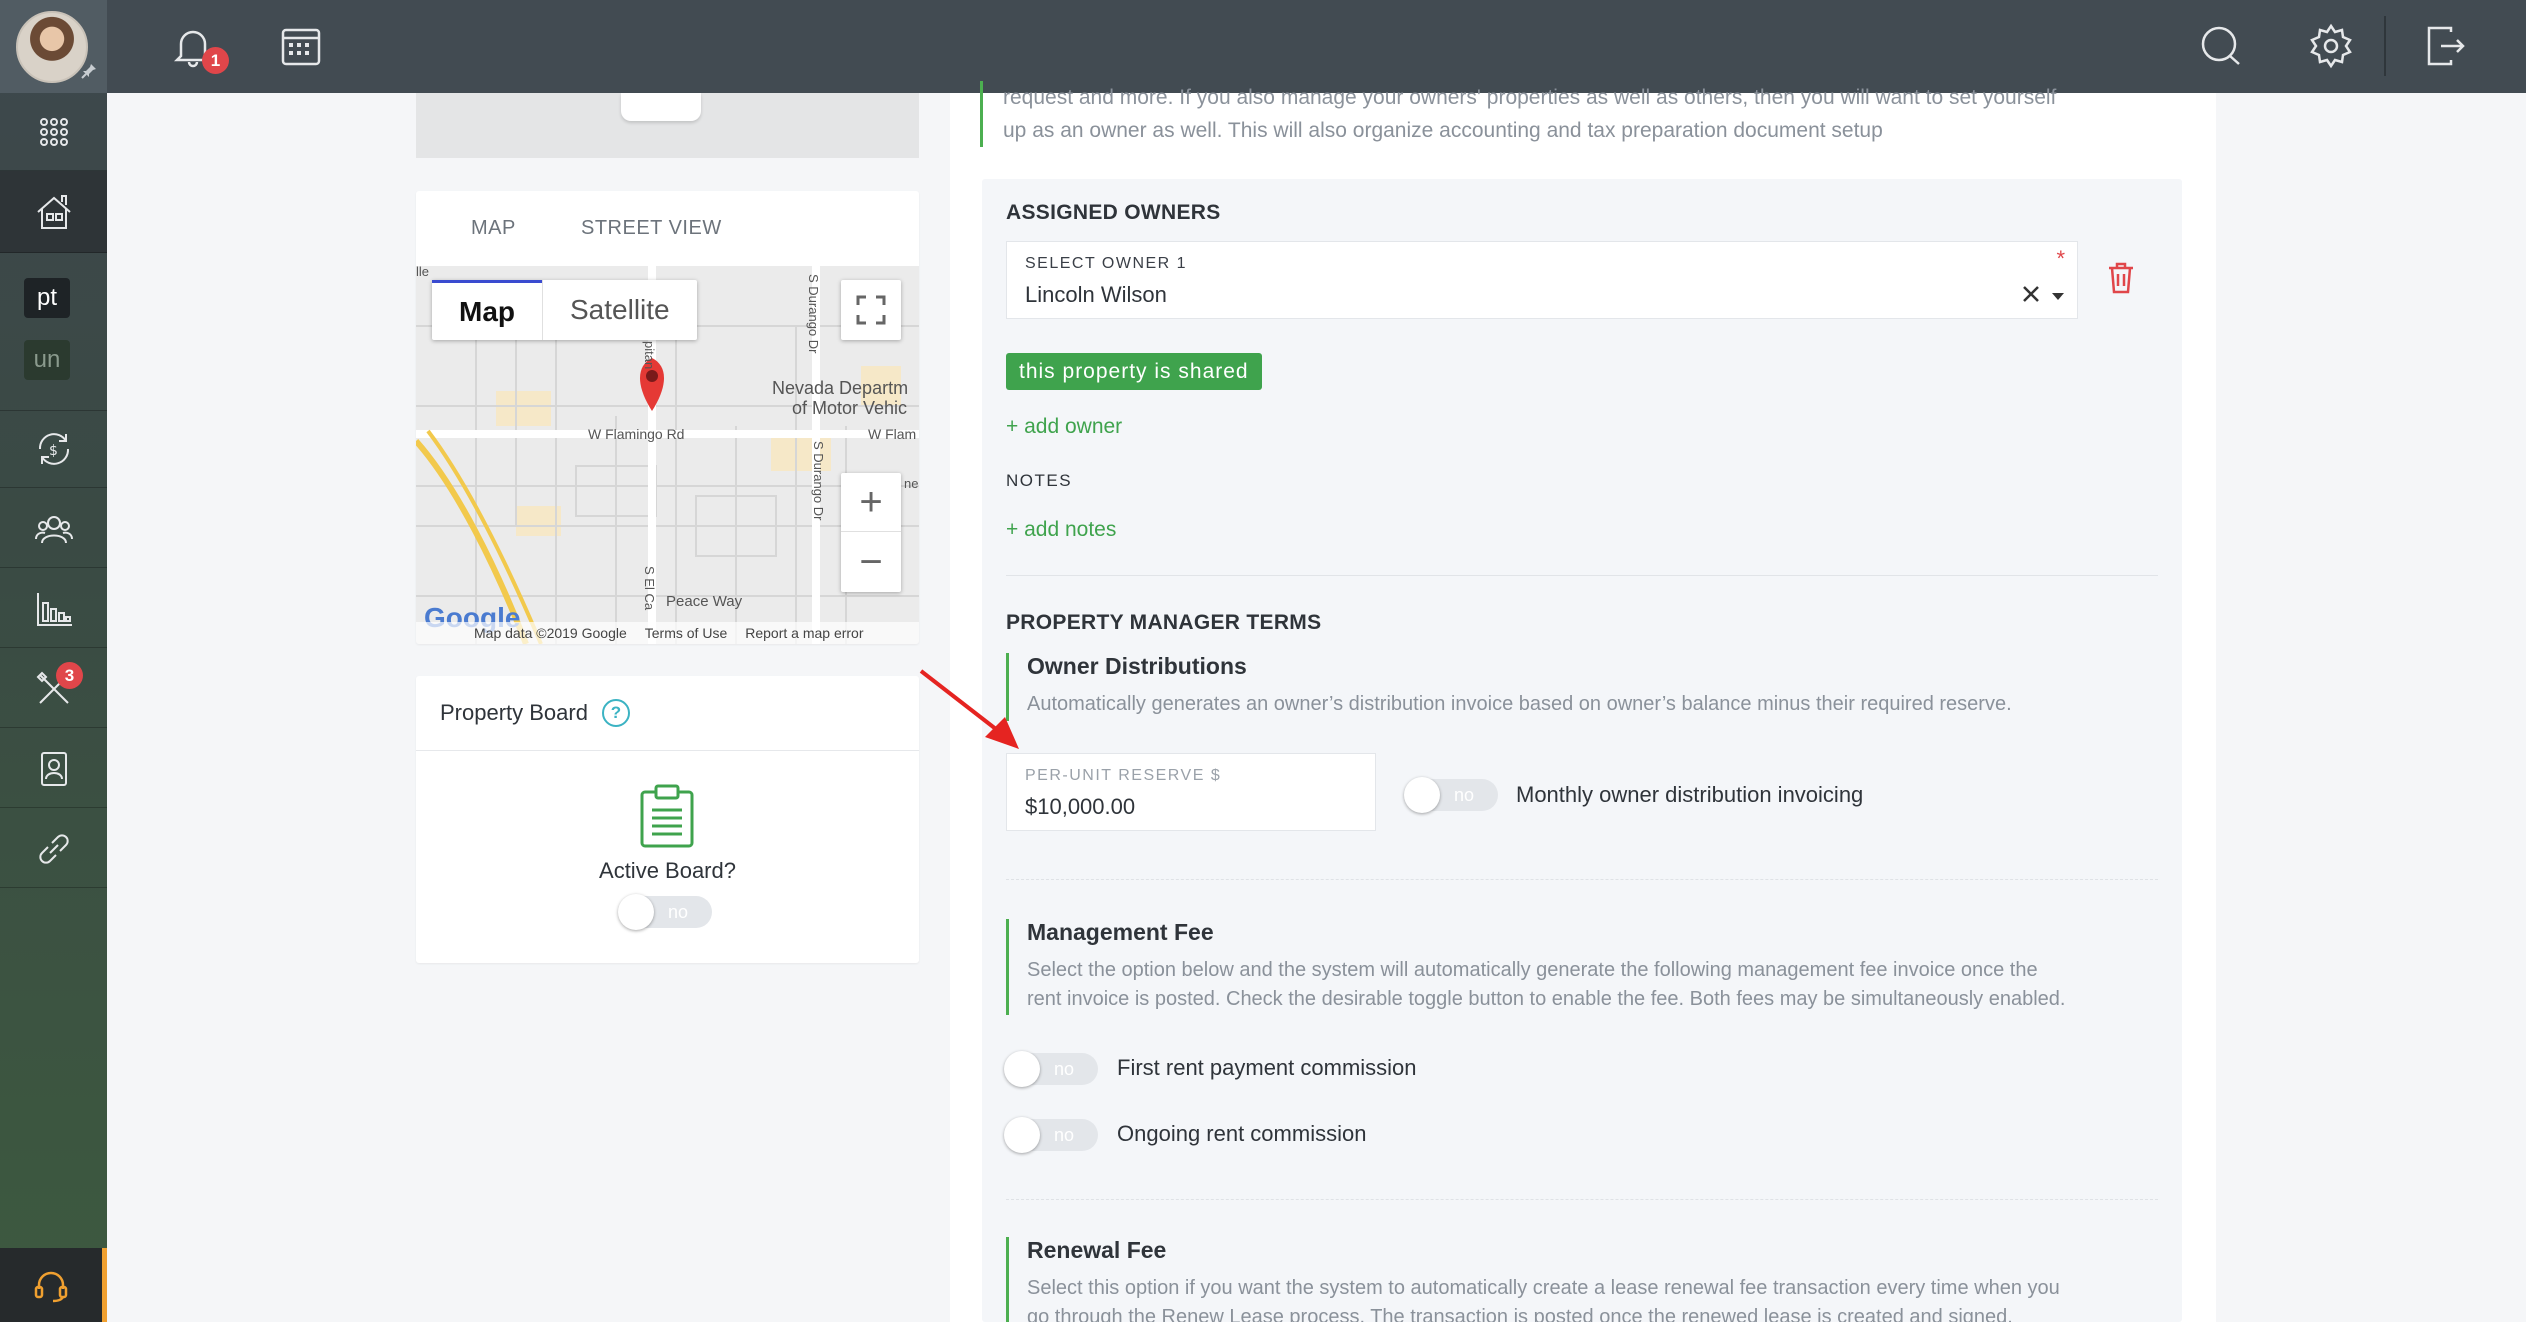 The height and width of the screenshot is (1322, 2526). What do you see at coordinates (1120, 932) in the screenshot?
I see `management-fee-title: Management Fee` at bounding box center [1120, 932].